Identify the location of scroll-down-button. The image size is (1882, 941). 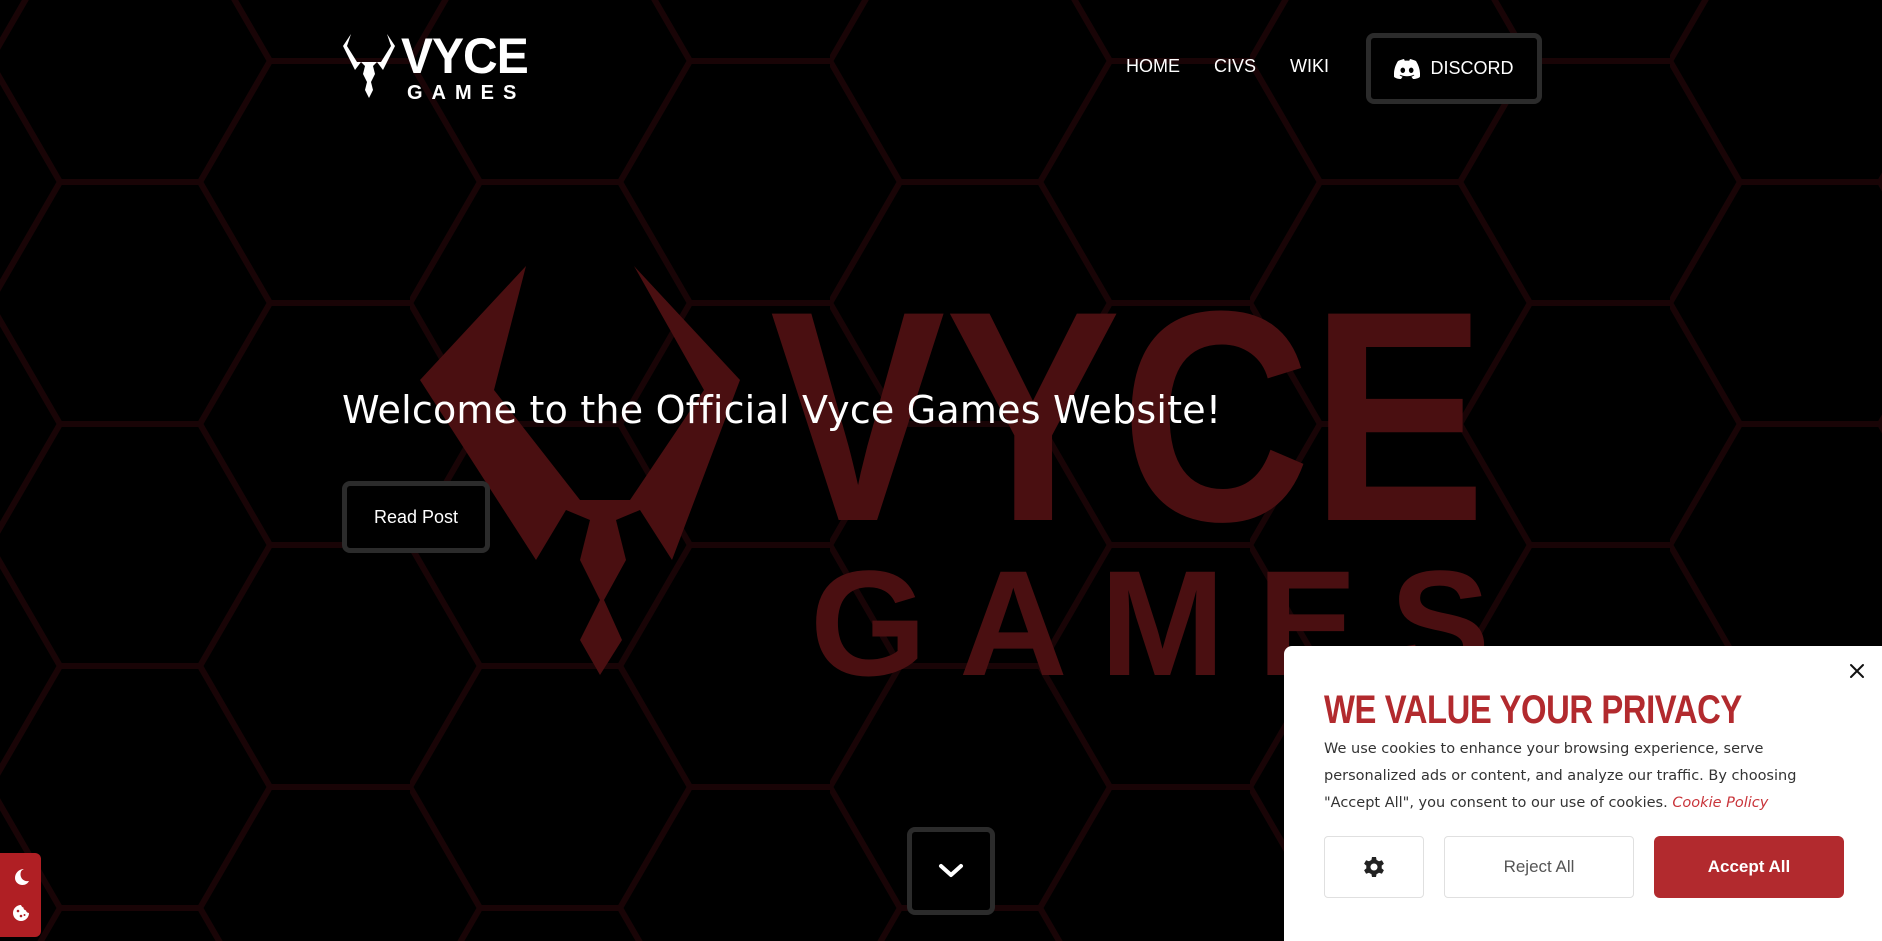
(951, 871).